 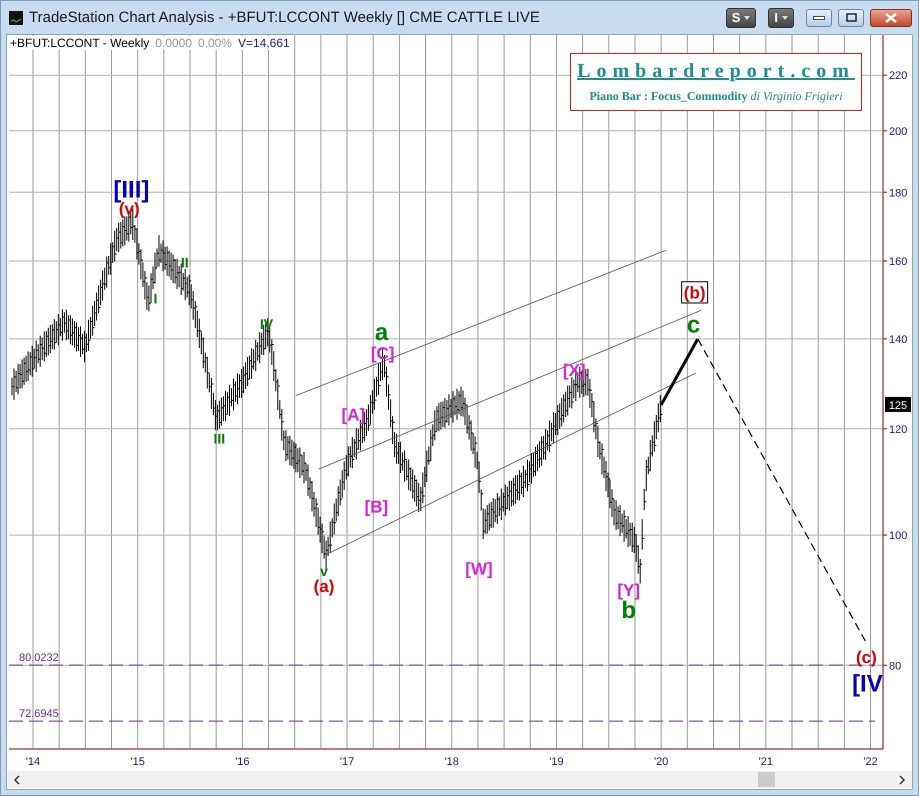 I want to click on last-price-marker: 125, so click(x=898, y=404).